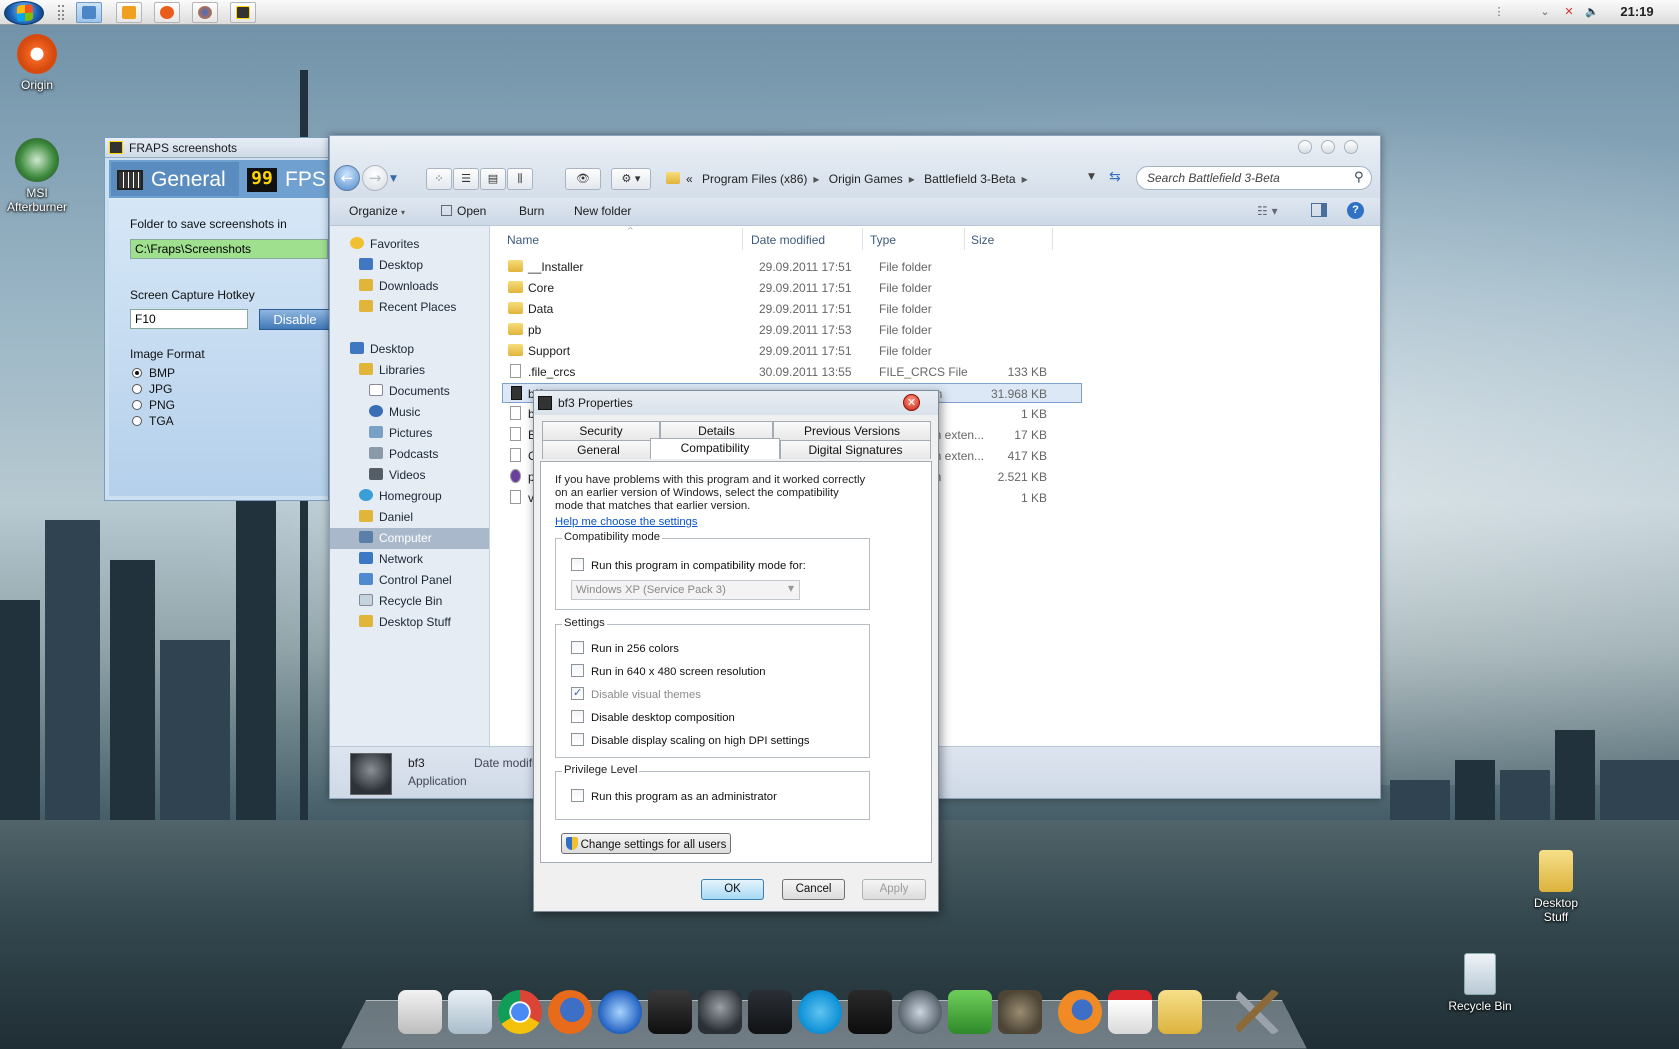  What do you see at coordinates (1258, 1012) in the screenshot?
I see `tools-icon` at bounding box center [1258, 1012].